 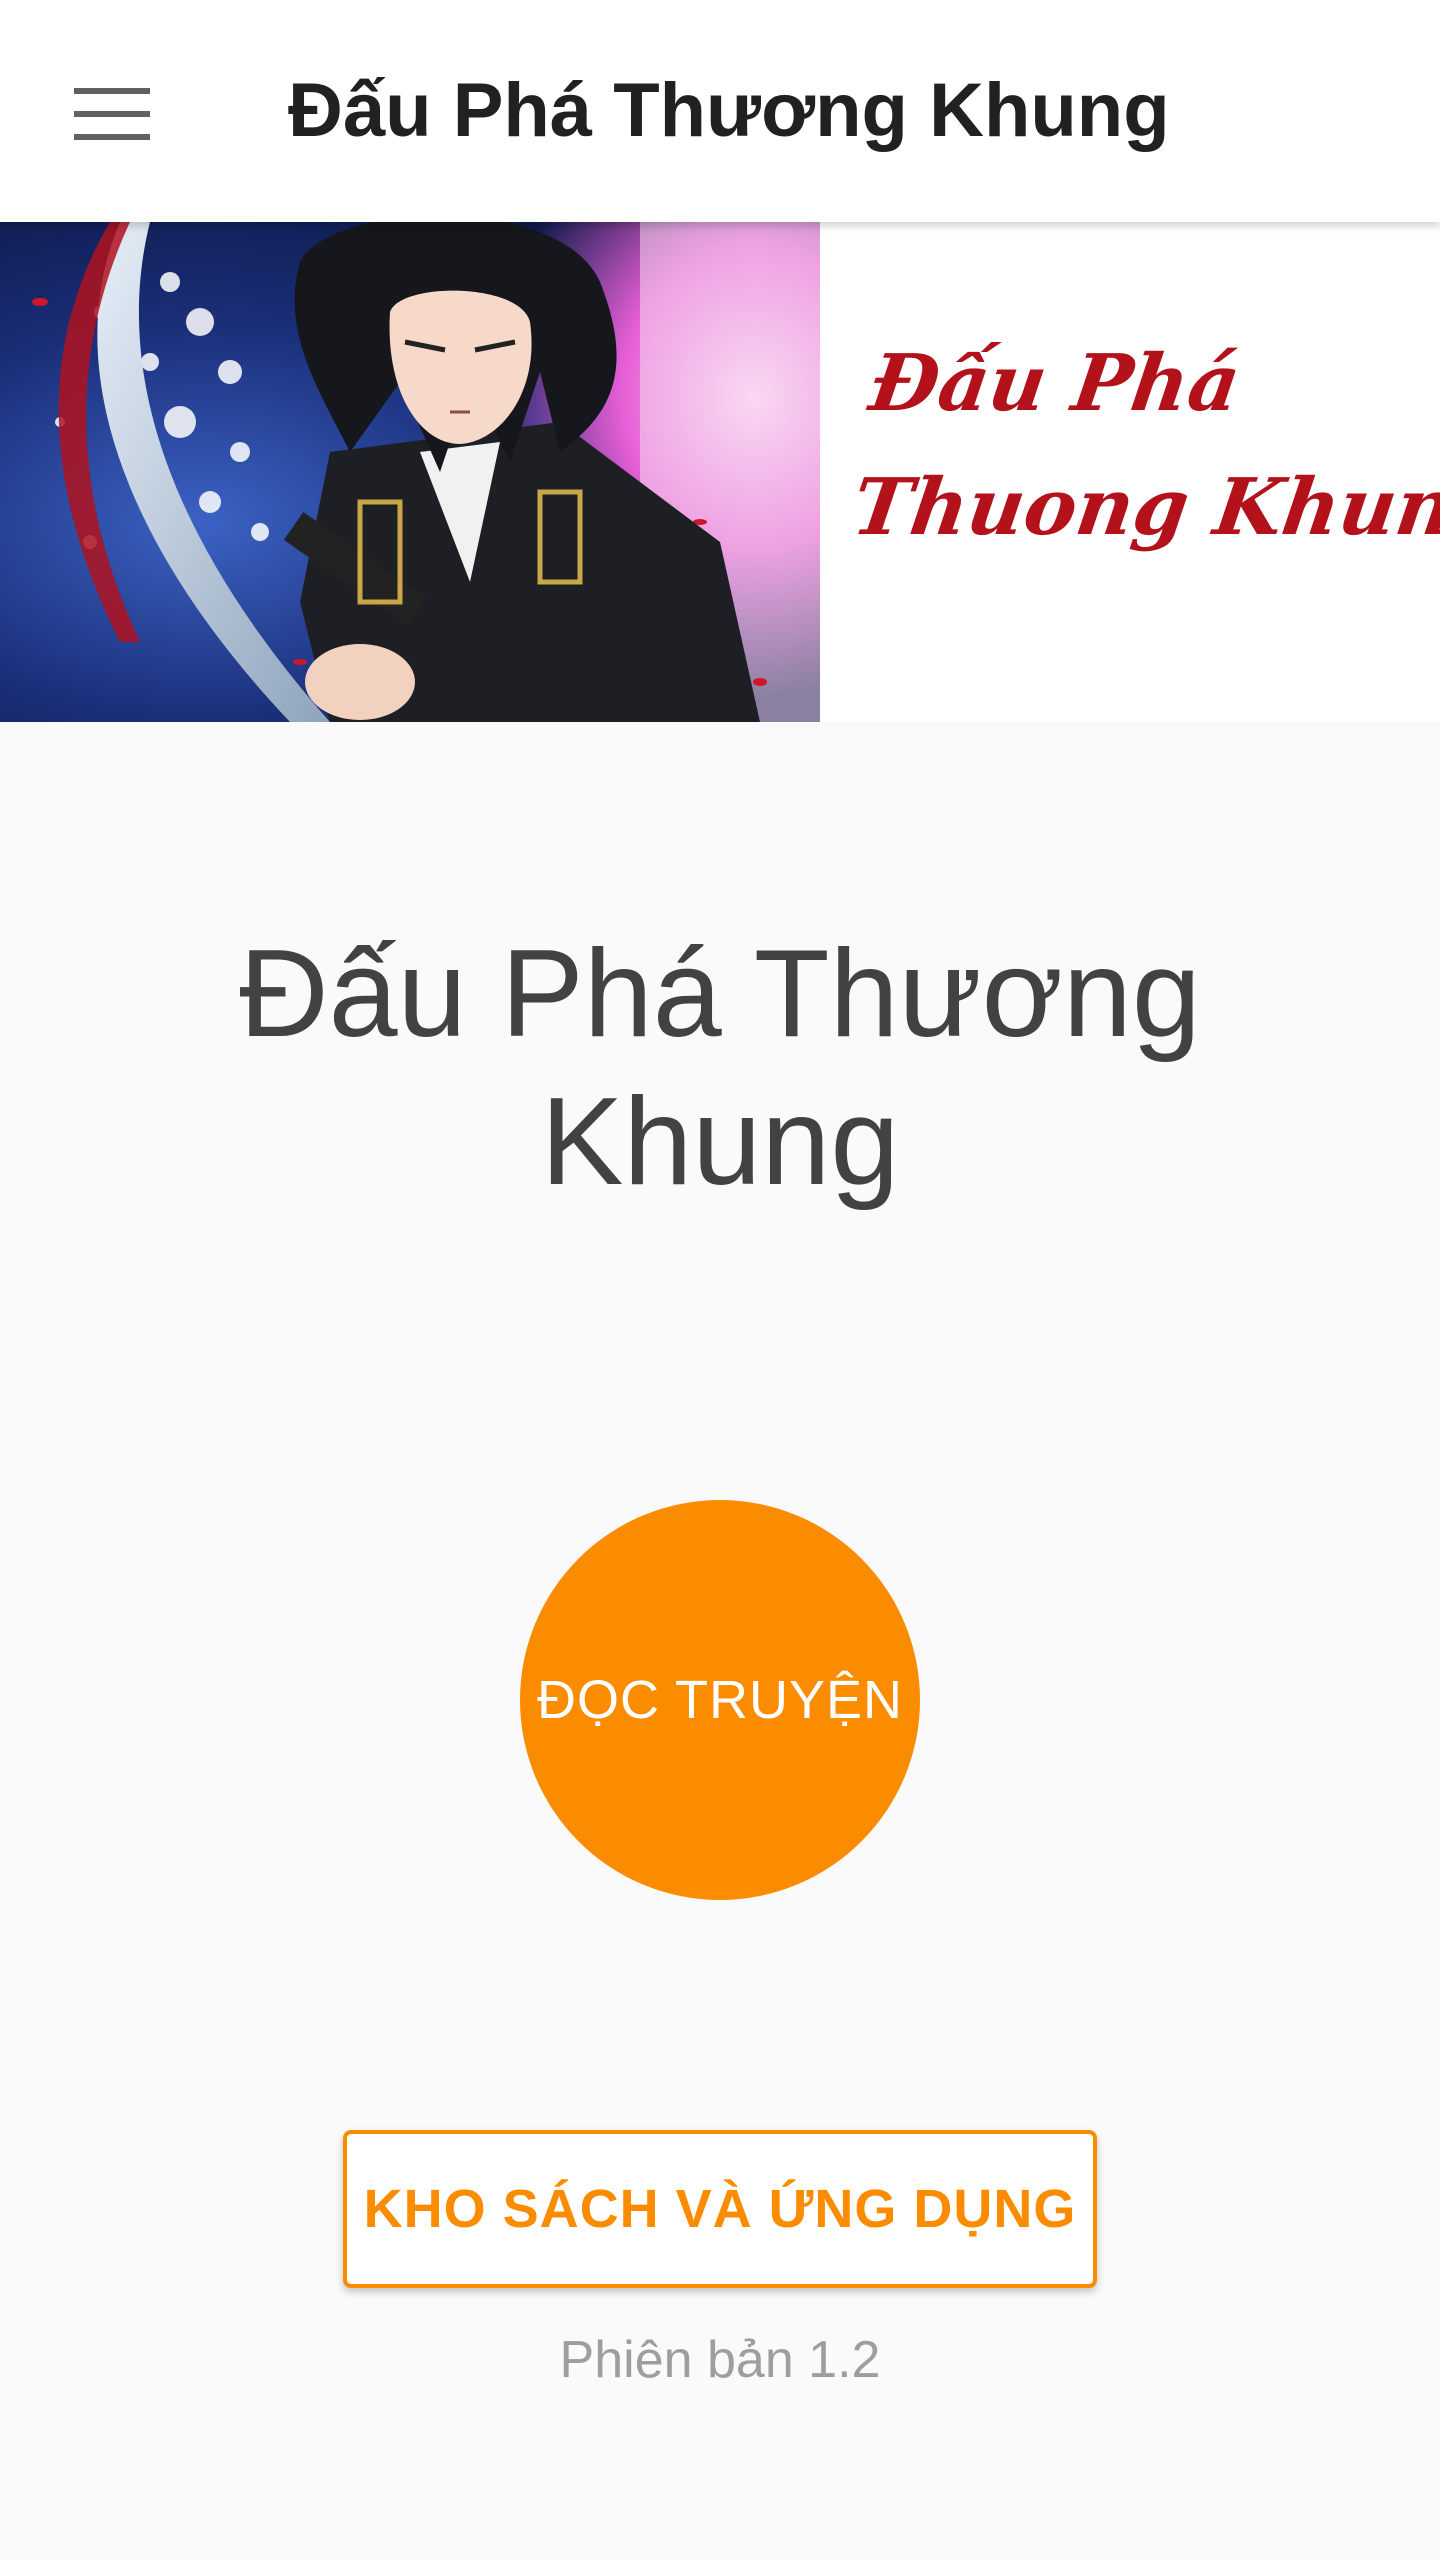 What do you see at coordinates (720, 1068) in the screenshot?
I see `story-title: Đấu Phá Thương Khung` at bounding box center [720, 1068].